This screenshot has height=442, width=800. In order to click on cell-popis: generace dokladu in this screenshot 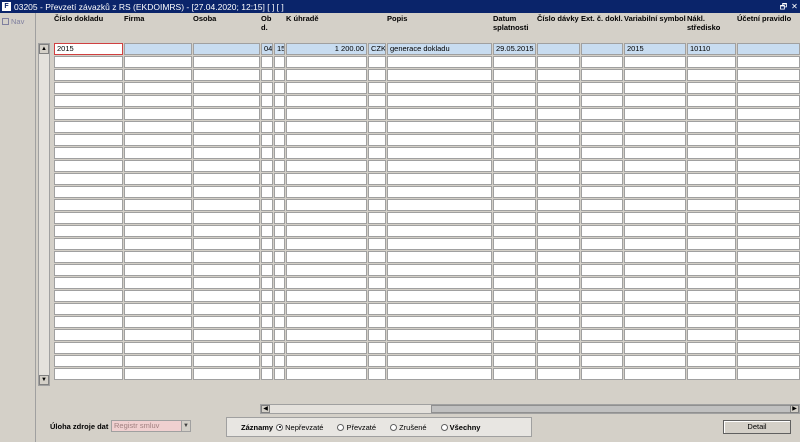, I will do `click(439, 49)`.